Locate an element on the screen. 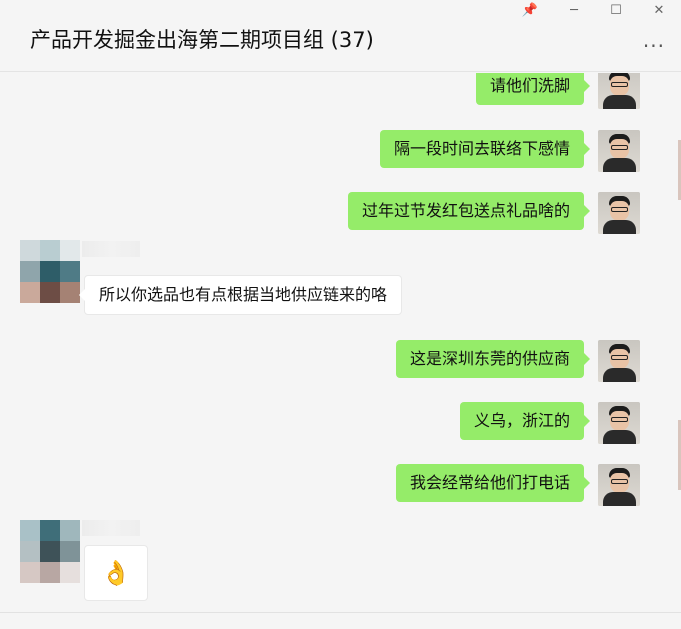 This screenshot has width=681, height=629. message-bubble-sent: 过年过节发红包送点礼品啥的 is located at coordinates (469, 211).